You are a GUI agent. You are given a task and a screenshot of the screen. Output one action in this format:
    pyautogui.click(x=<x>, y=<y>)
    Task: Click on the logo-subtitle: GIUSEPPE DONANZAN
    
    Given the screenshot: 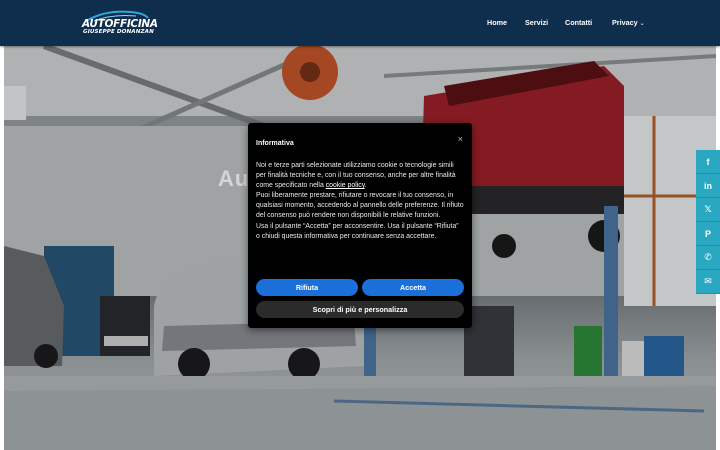 What is the action you would take?
    pyautogui.click(x=118, y=32)
    